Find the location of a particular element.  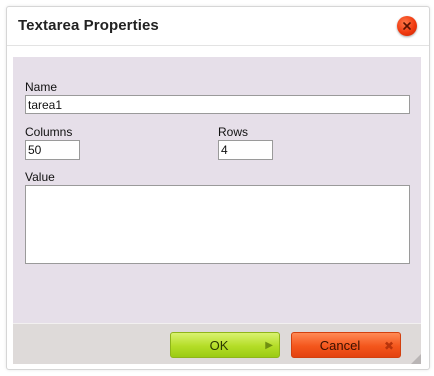

close-button is located at coordinates (407, 26).